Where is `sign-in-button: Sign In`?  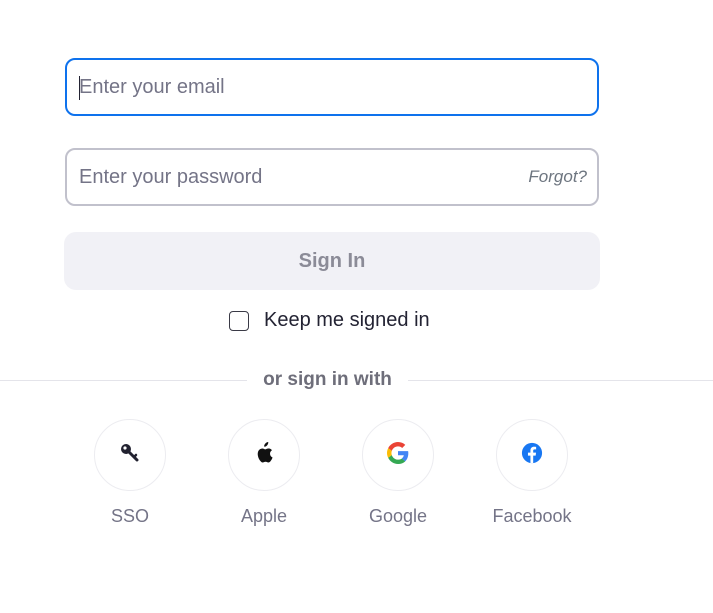 sign-in-button: Sign In is located at coordinates (332, 261).